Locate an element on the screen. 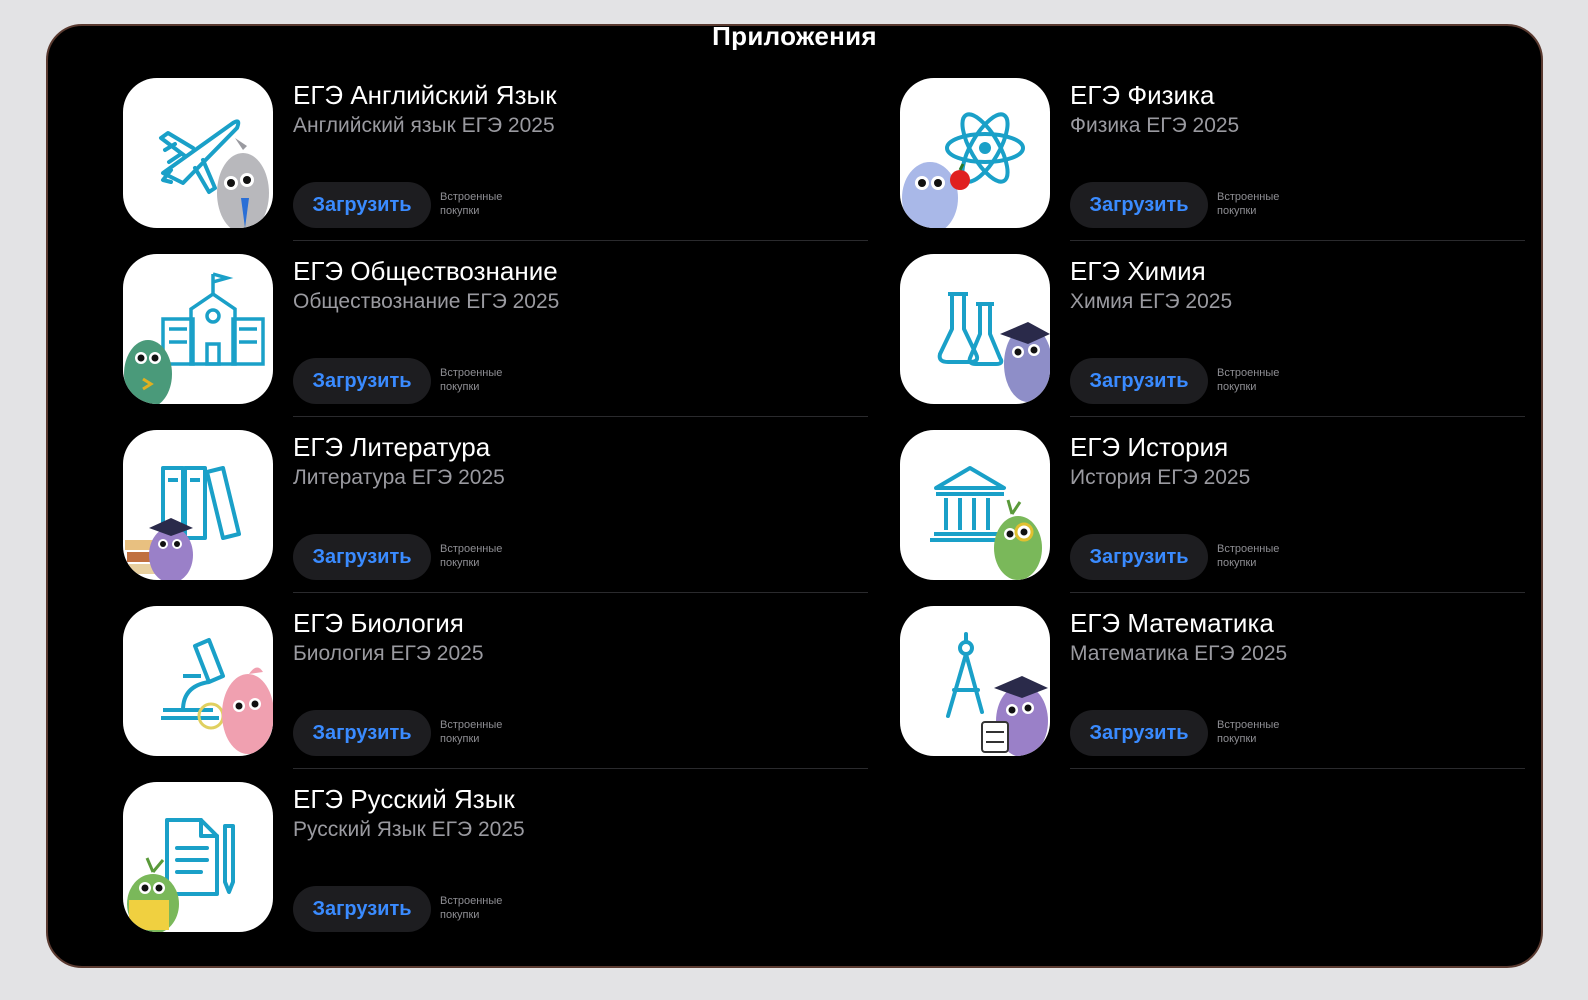  compass-icon is located at coordinates (975, 681).